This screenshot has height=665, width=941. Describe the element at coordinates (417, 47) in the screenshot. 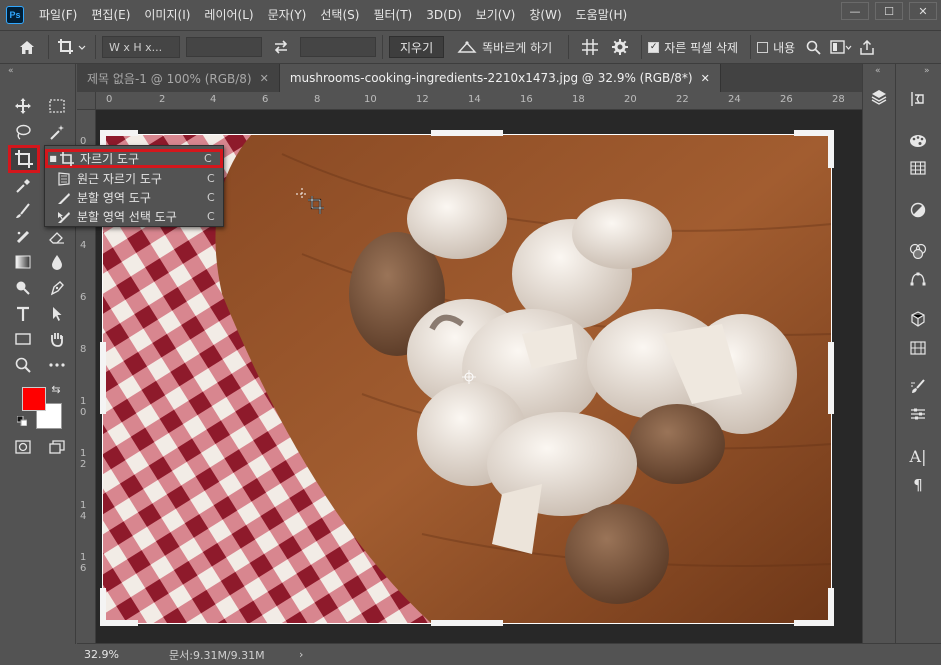

I see `clear-button: 지우기` at that location.